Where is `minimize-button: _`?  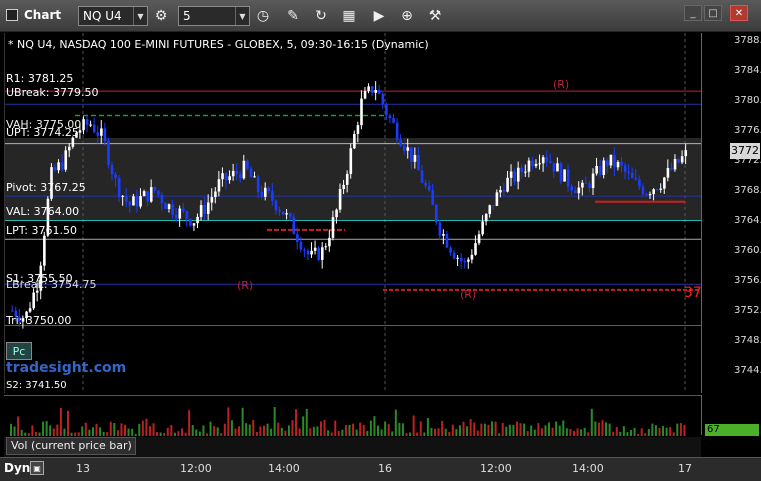 minimize-button: _ is located at coordinates (693, 13).